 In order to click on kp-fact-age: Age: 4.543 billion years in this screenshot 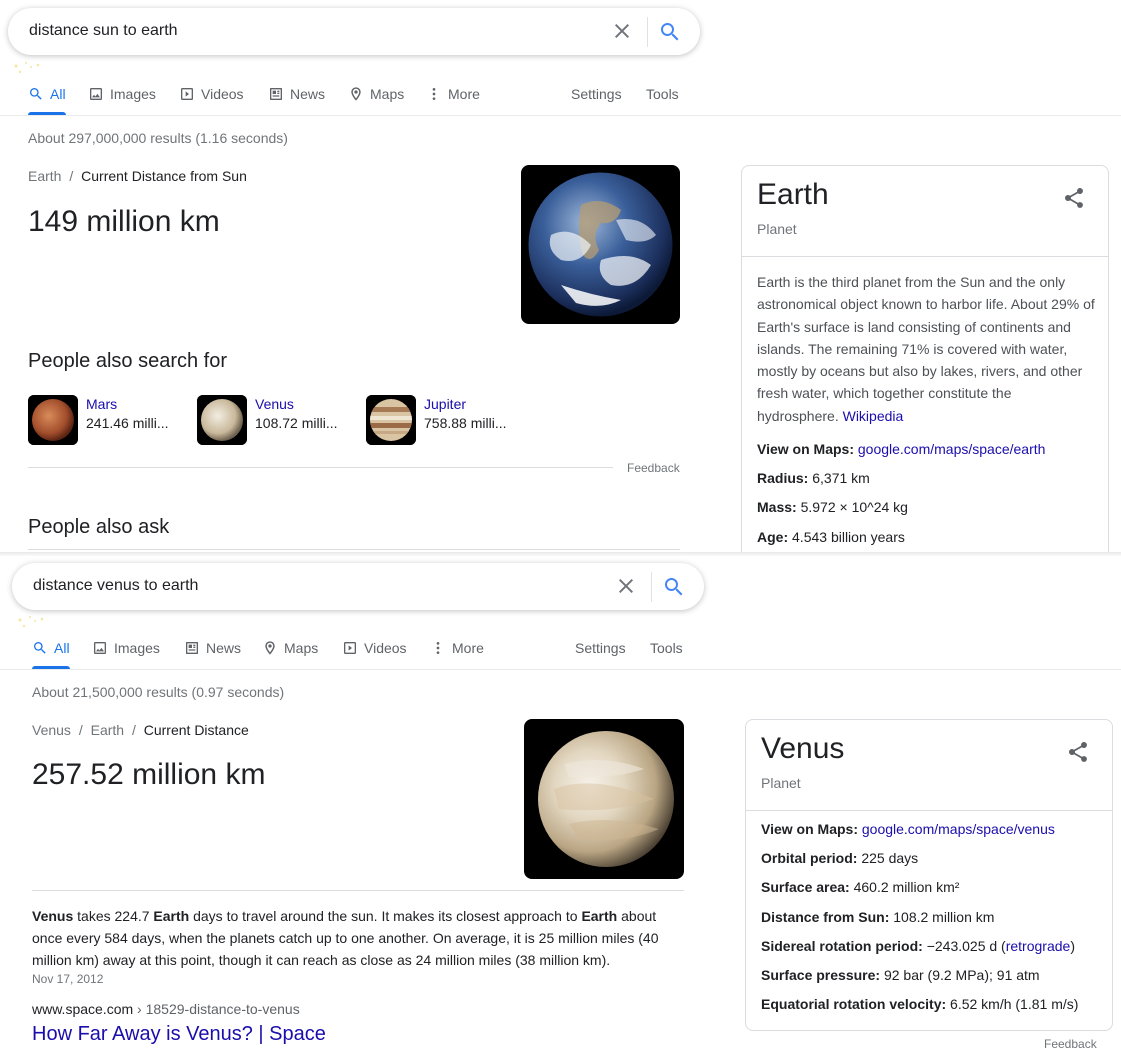, I will do `click(831, 536)`.